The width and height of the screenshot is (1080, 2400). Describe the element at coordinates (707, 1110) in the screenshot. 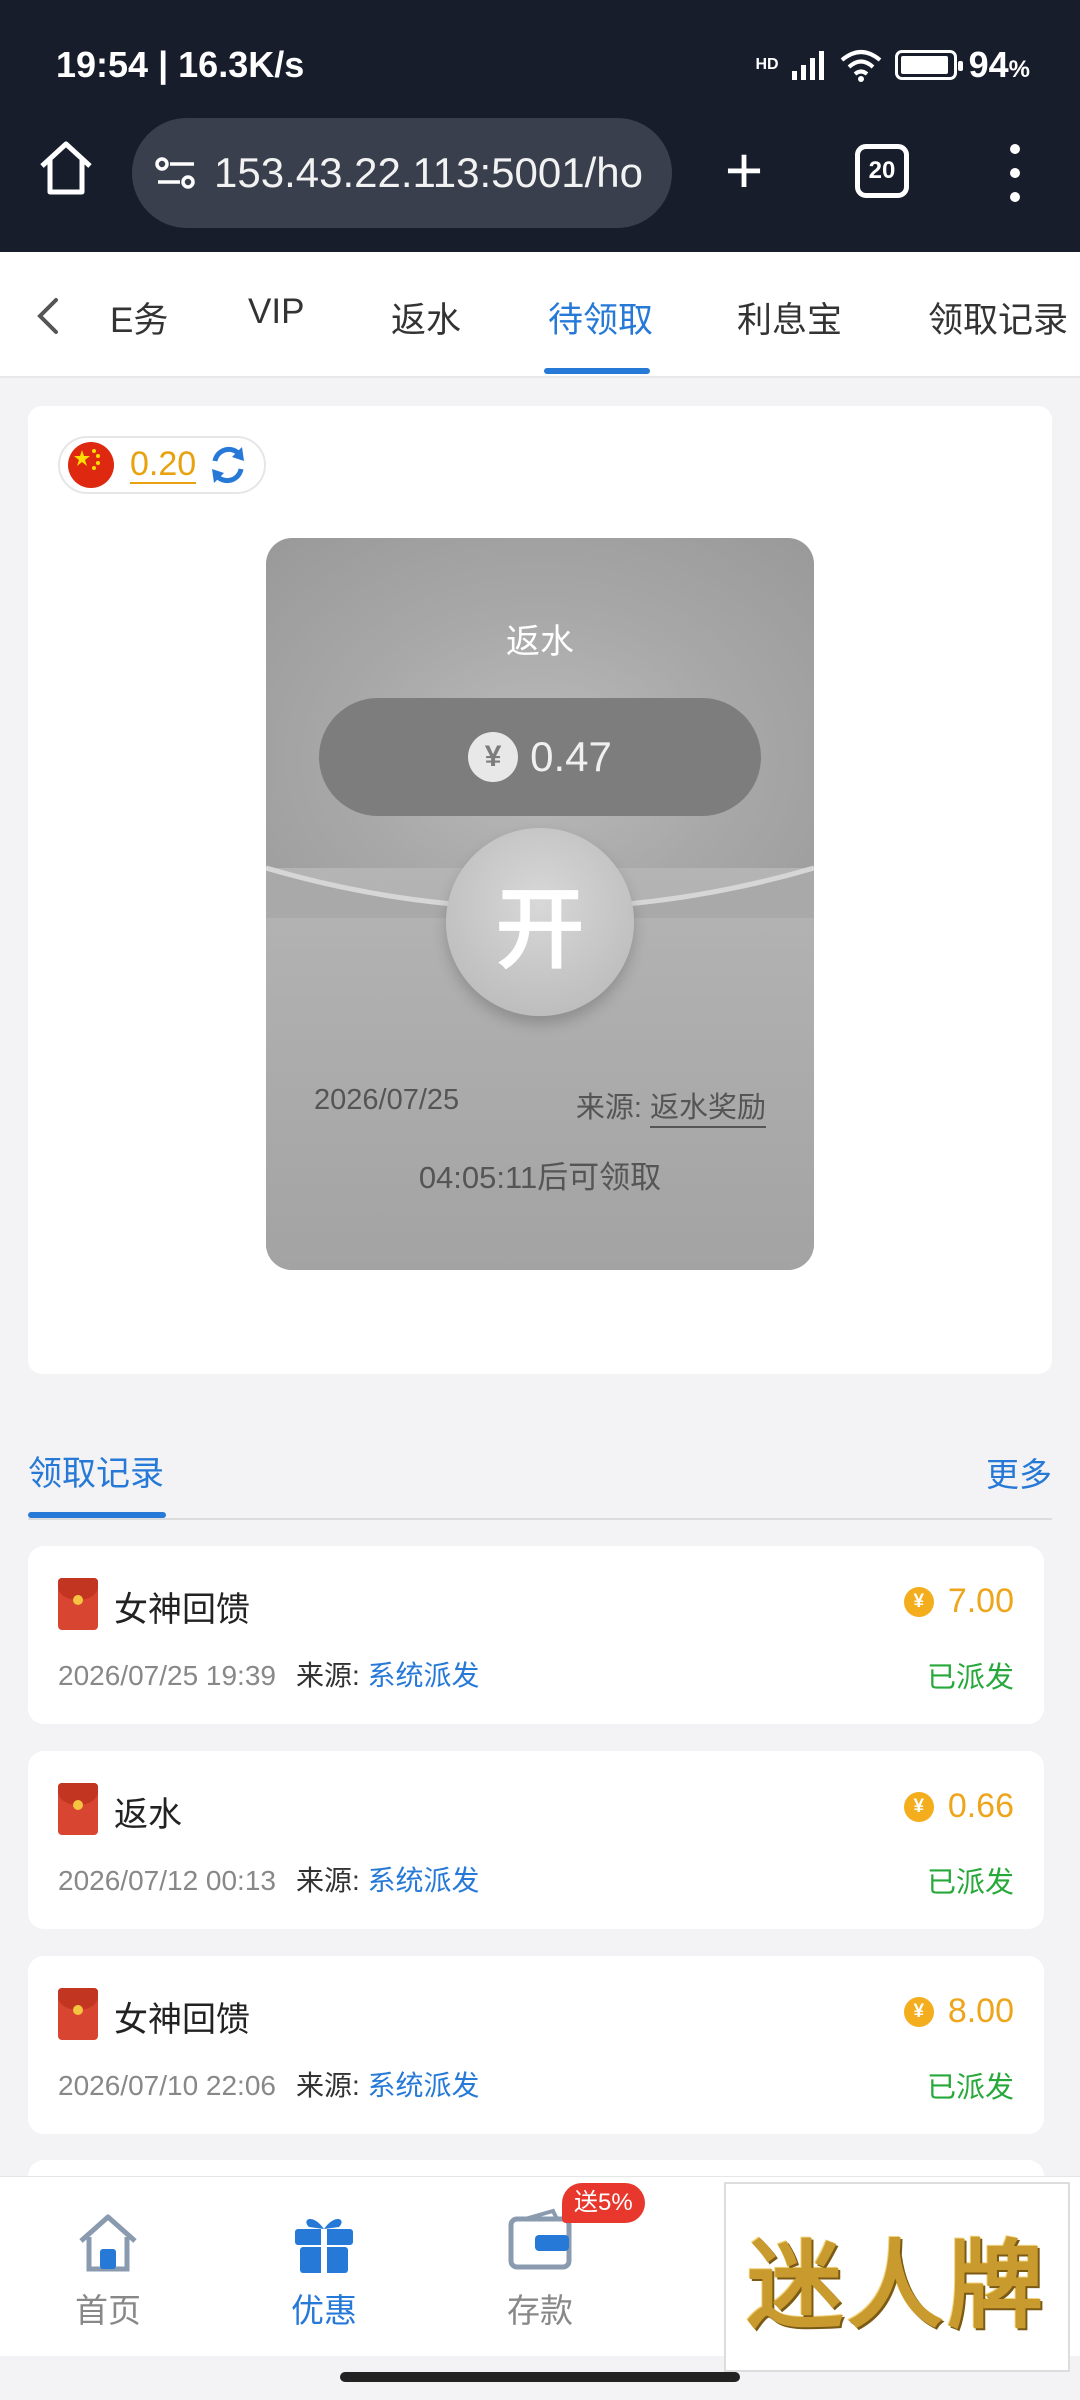

I see `envelope-source-link: 返水奖励` at that location.